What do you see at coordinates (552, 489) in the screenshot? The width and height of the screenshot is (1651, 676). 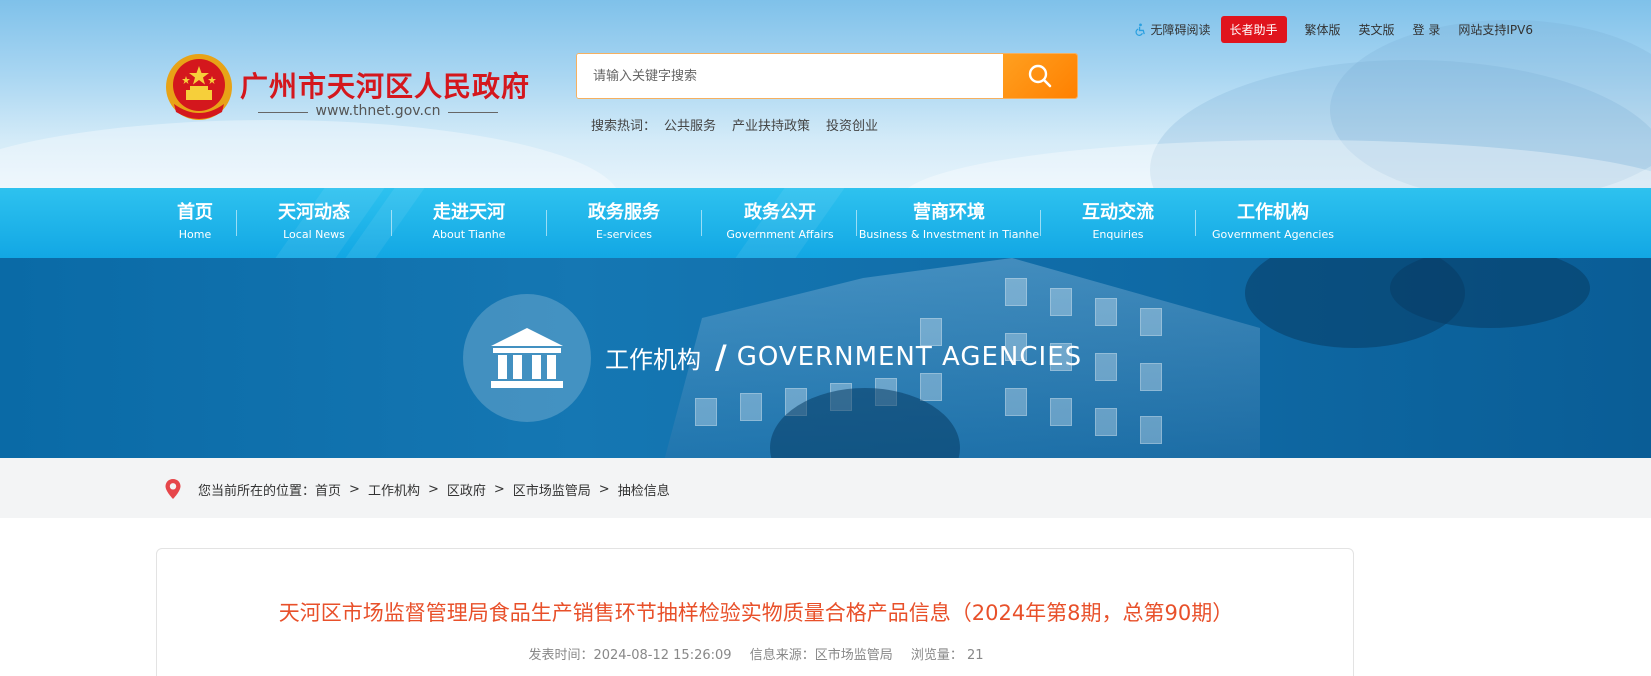 I see `breadcrumb-market-regulation: 区市场监管局` at bounding box center [552, 489].